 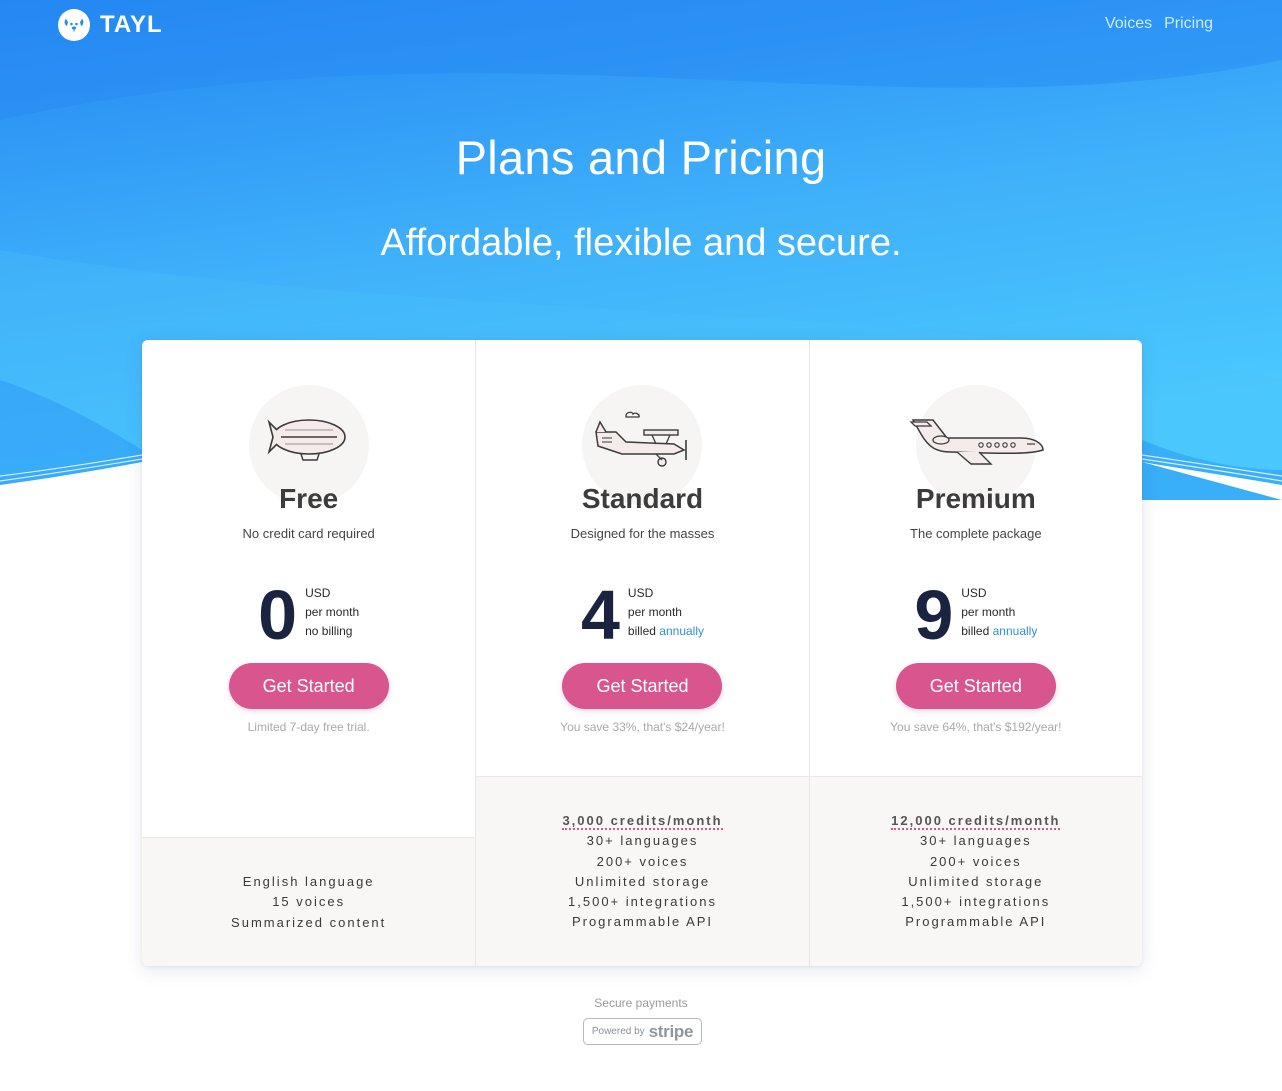 I want to click on nav-link-pricing: Pricing, so click(x=1188, y=24).